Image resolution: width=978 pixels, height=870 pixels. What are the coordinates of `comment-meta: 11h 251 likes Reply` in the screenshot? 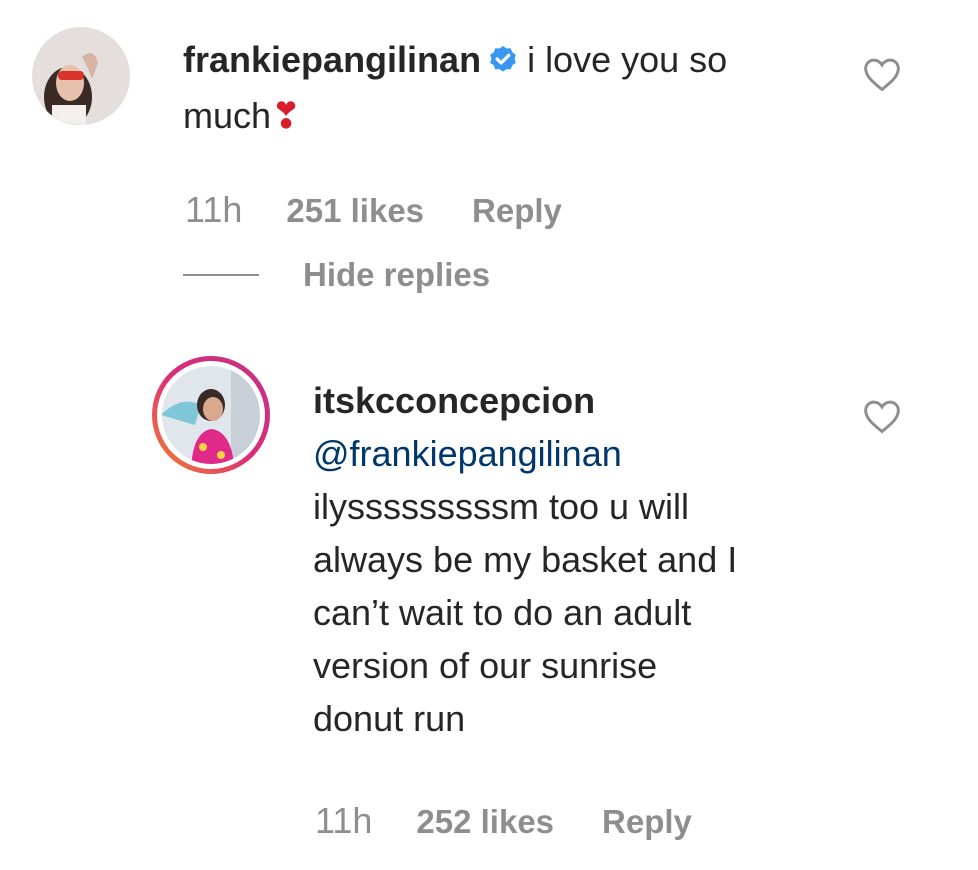 It's located at (373, 210).